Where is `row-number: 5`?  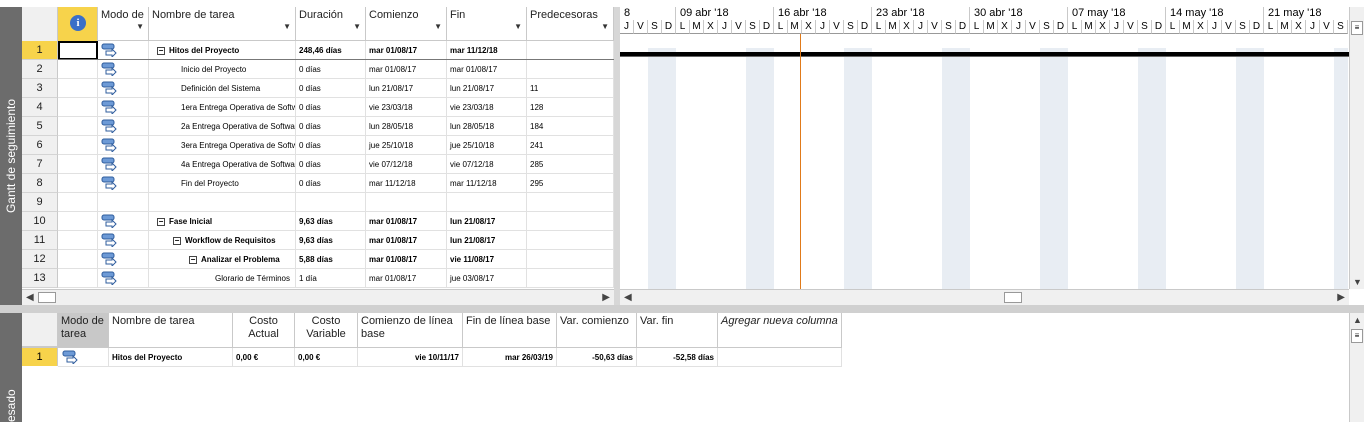
row-number: 5 is located at coordinates (40, 126).